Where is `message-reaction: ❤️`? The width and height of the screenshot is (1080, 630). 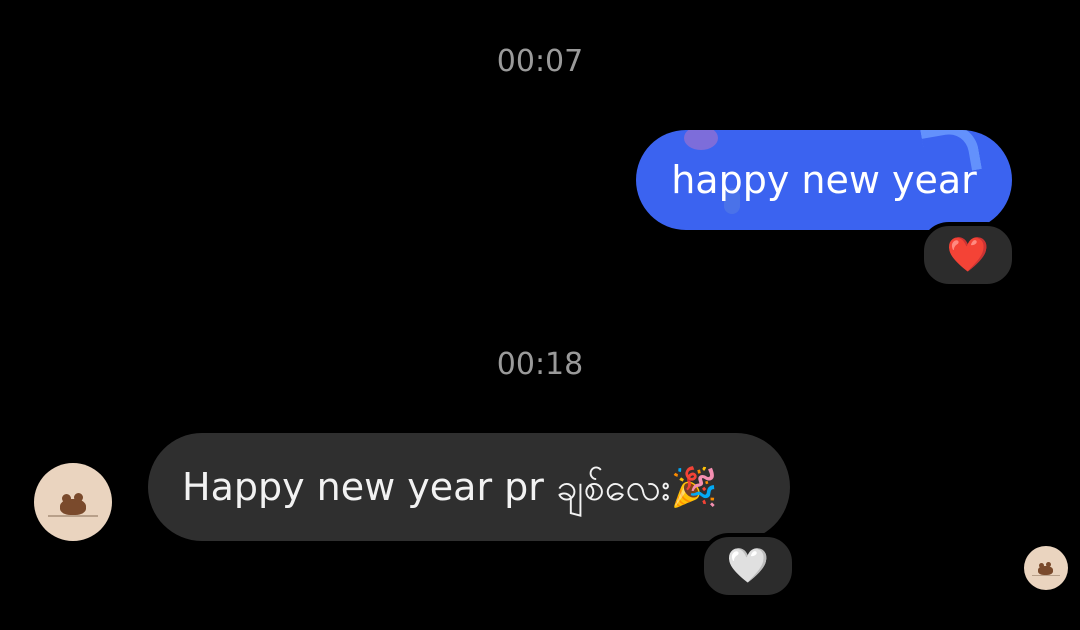 message-reaction: ❤️ is located at coordinates (968, 255).